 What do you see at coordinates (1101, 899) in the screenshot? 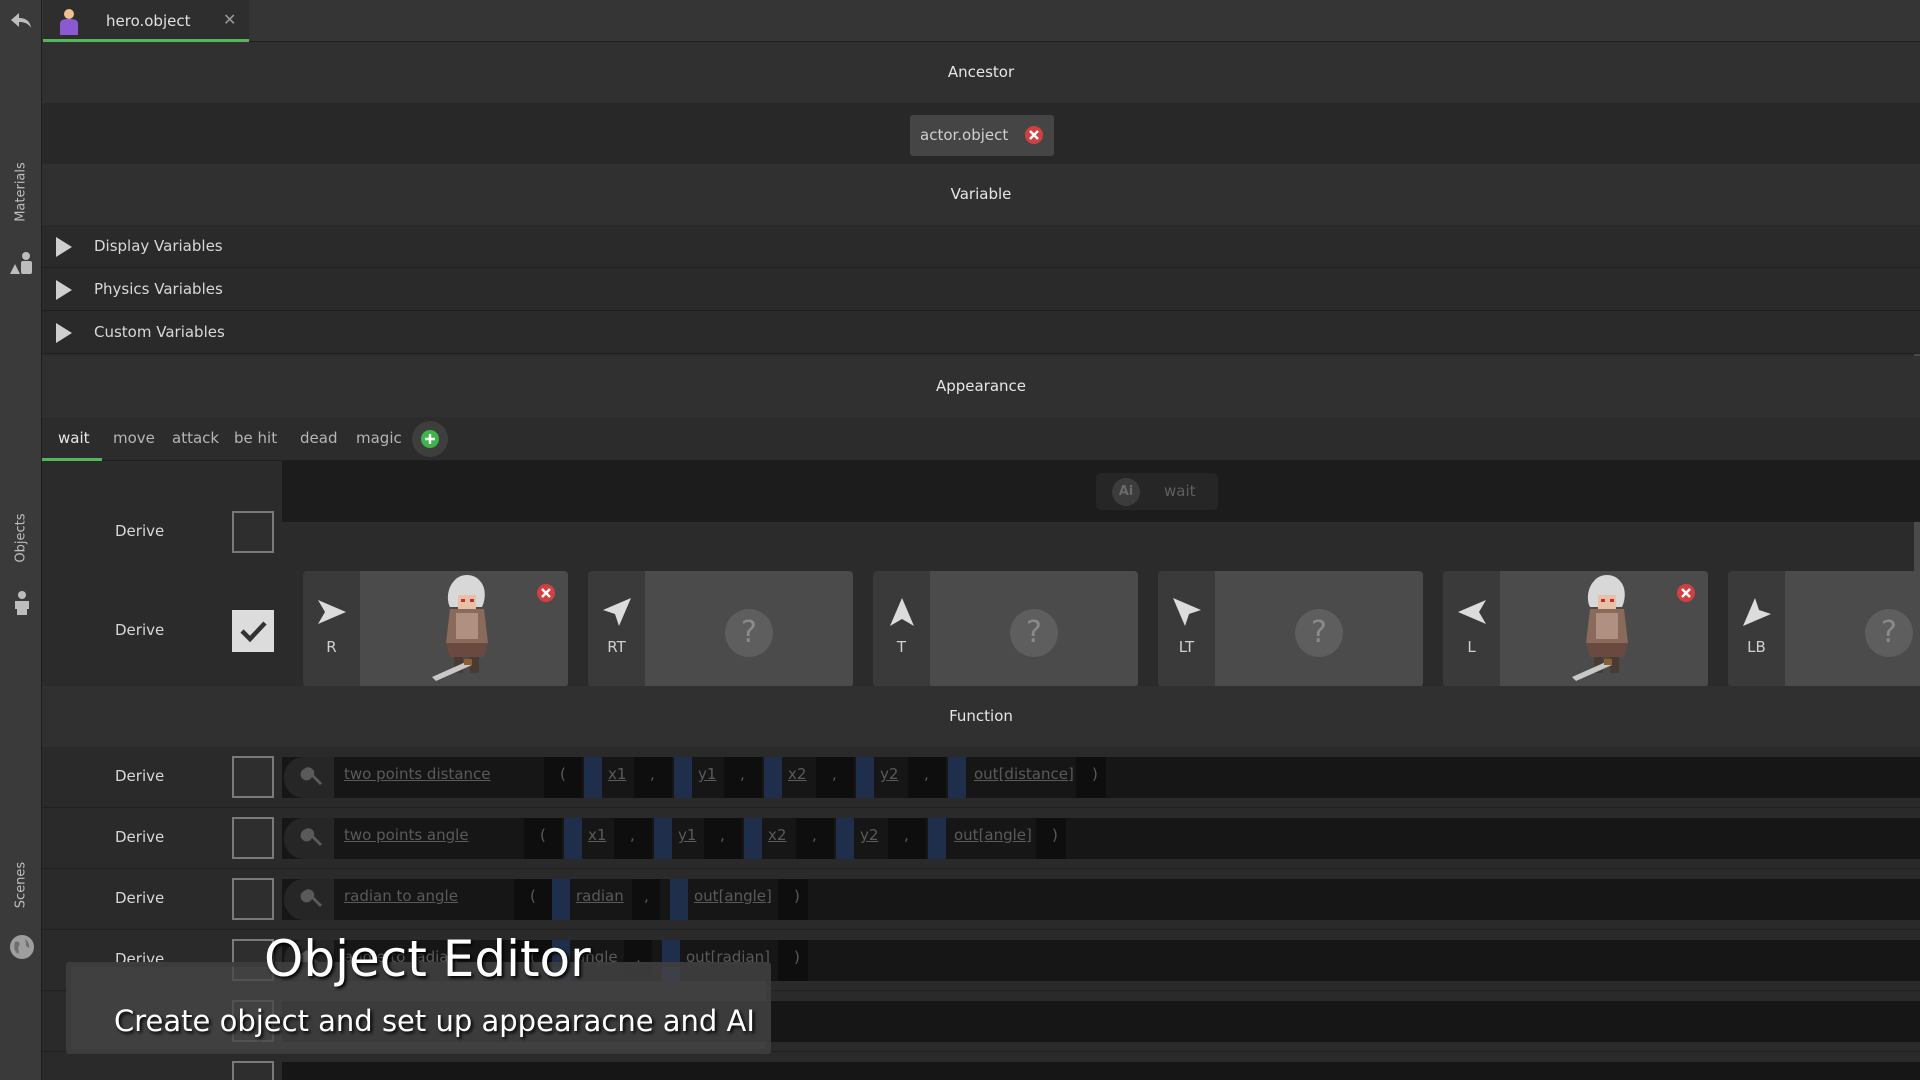
I see `function-expression: radian to angle ( radian , out[angle] )` at bounding box center [1101, 899].